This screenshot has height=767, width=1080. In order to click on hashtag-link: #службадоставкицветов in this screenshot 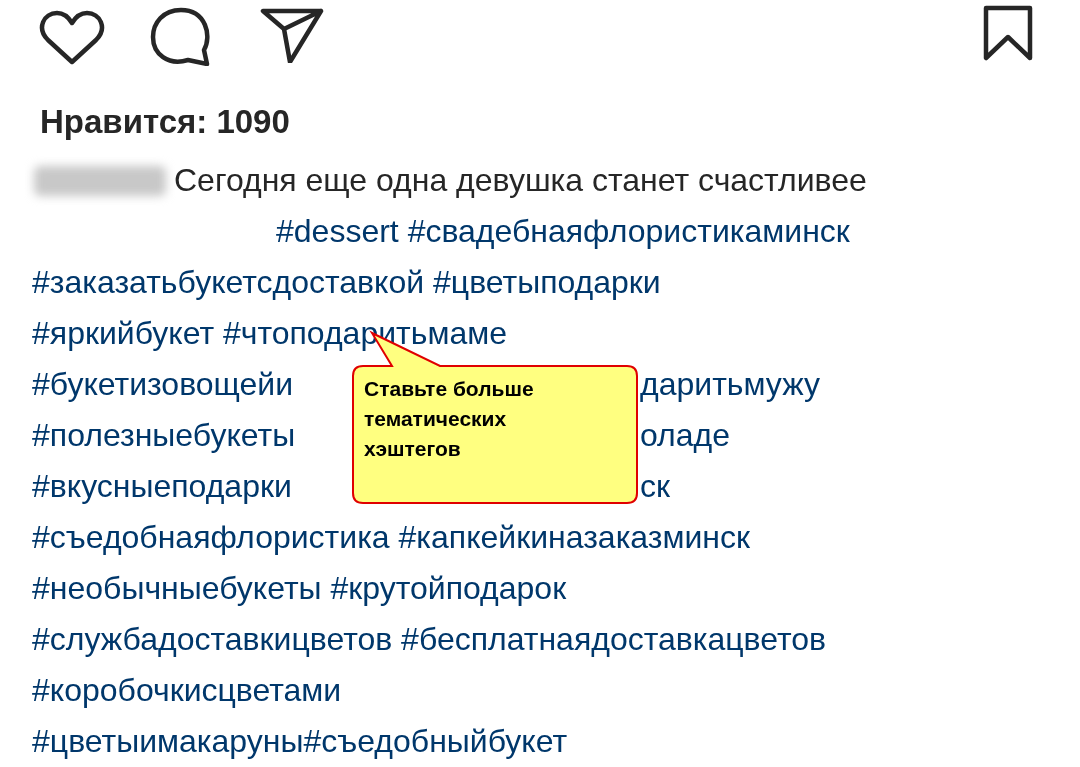, I will do `click(212, 639)`.